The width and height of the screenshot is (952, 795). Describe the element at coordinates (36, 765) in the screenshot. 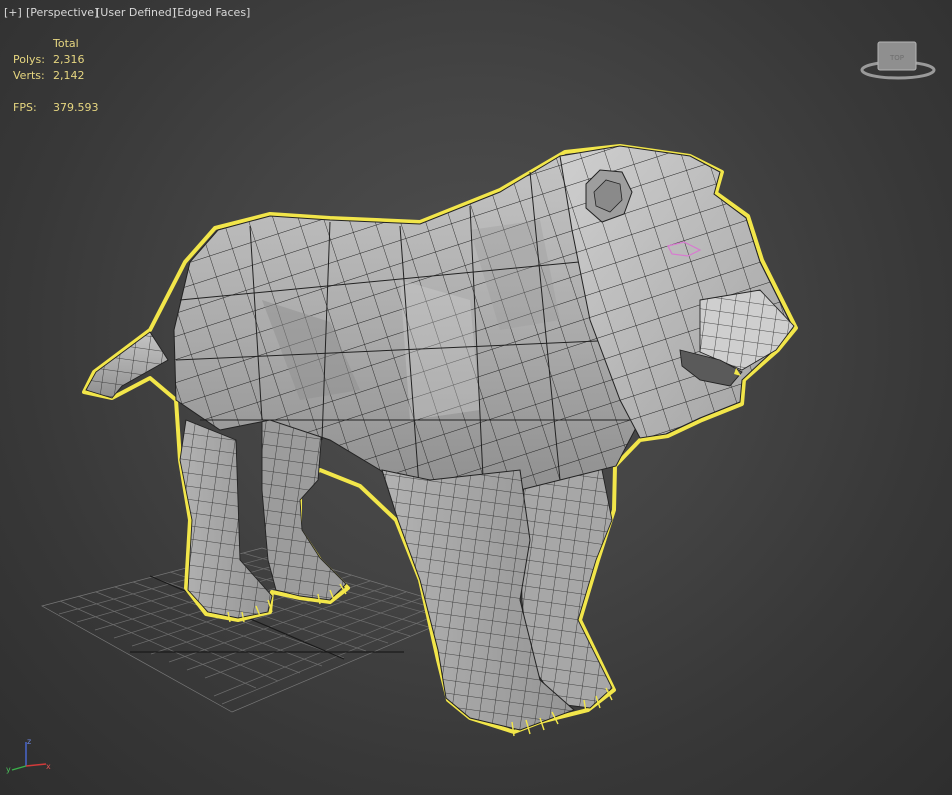

I see `axis-x-line` at that location.